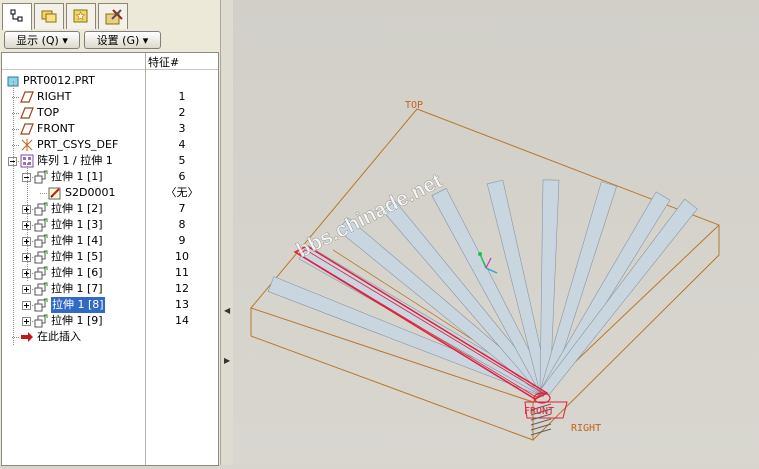  I want to click on folder-browser-tab, so click(49, 16).